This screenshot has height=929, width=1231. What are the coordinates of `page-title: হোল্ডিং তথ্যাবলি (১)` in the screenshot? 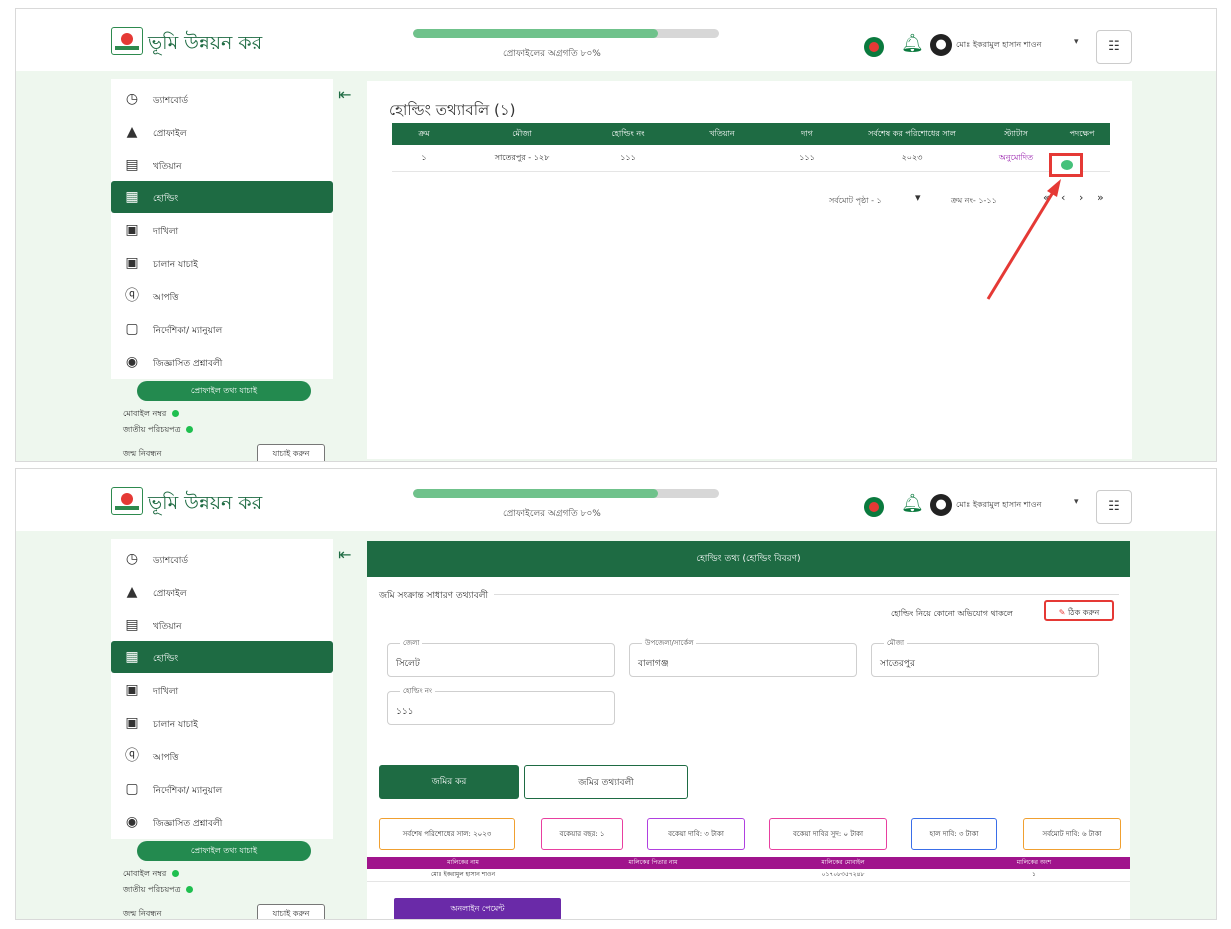 It's located at (452, 110).